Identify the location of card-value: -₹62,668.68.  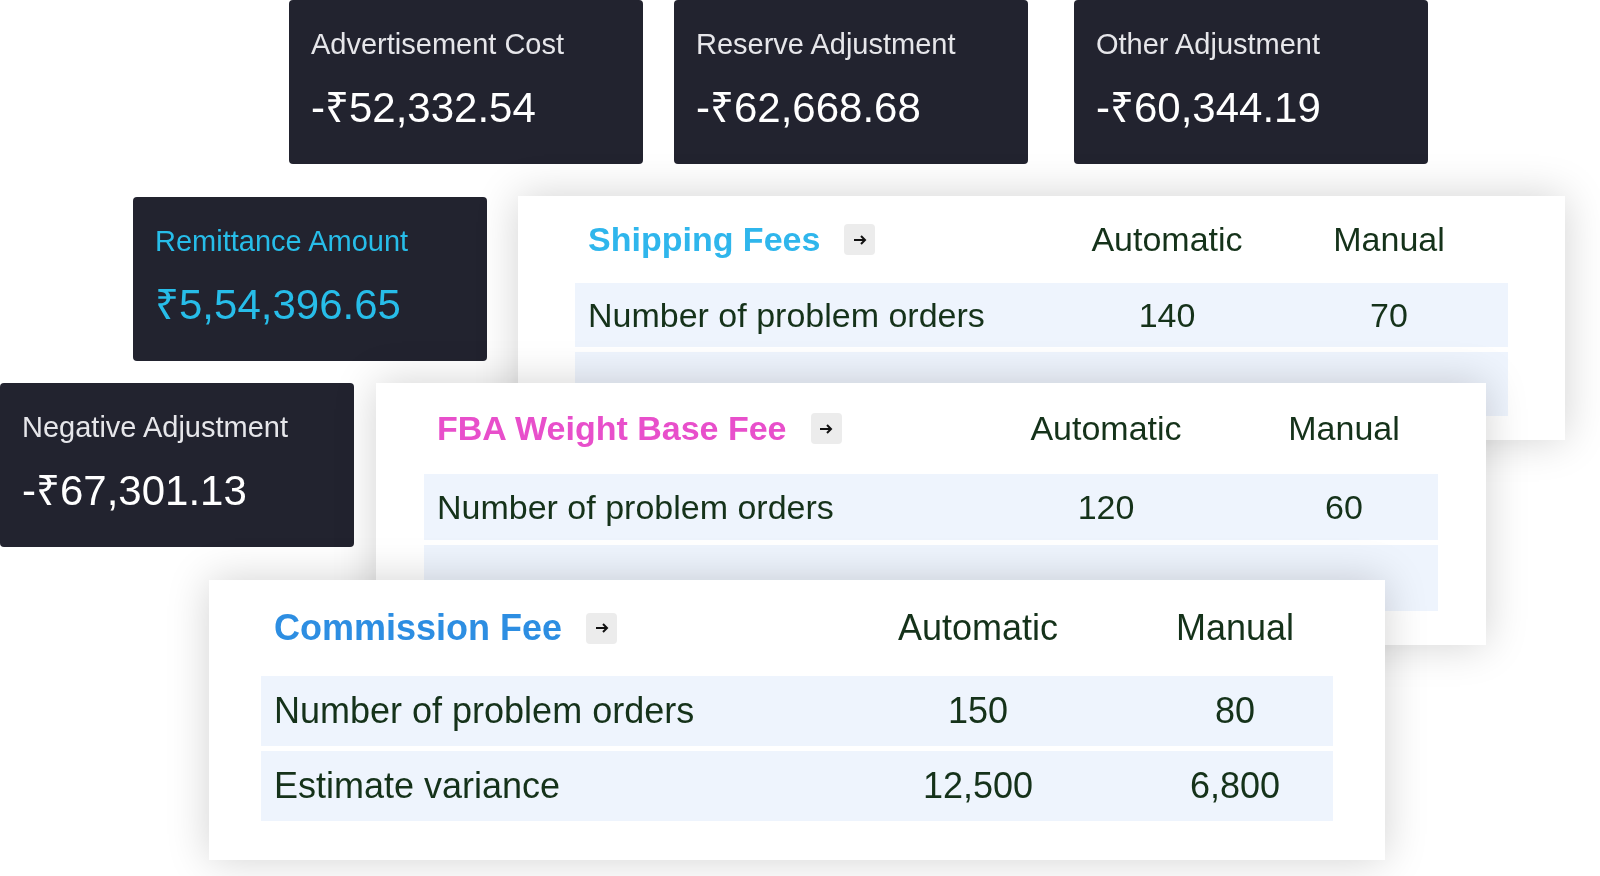
(809, 108).